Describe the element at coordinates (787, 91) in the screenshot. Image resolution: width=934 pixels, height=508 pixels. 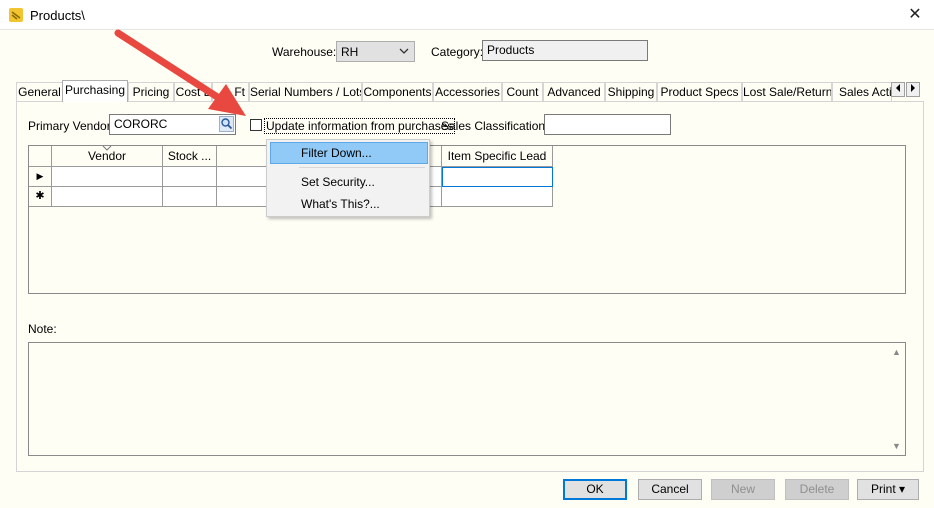
I see `tab-lost-sale-return: Lost Sale/Return` at that location.